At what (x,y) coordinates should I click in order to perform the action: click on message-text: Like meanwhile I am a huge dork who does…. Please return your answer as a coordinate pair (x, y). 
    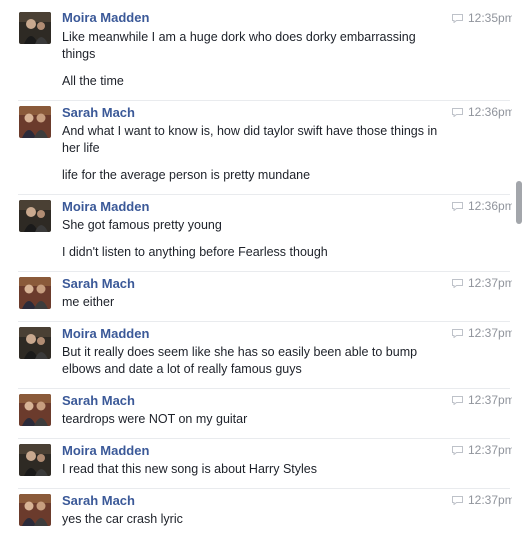
    Looking at the image, I should click on (239, 37).